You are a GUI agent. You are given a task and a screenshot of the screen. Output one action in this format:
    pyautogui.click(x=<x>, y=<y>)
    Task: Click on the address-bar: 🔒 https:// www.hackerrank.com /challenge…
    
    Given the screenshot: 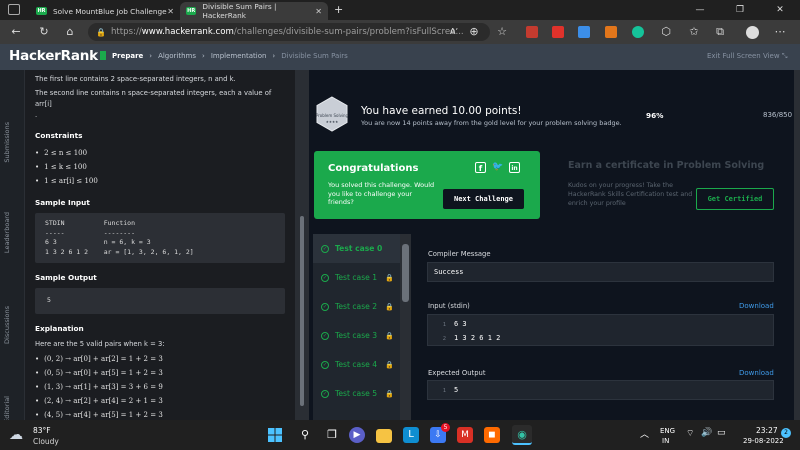 What is the action you would take?
    pyautogui.click(x=289, y=32)
    